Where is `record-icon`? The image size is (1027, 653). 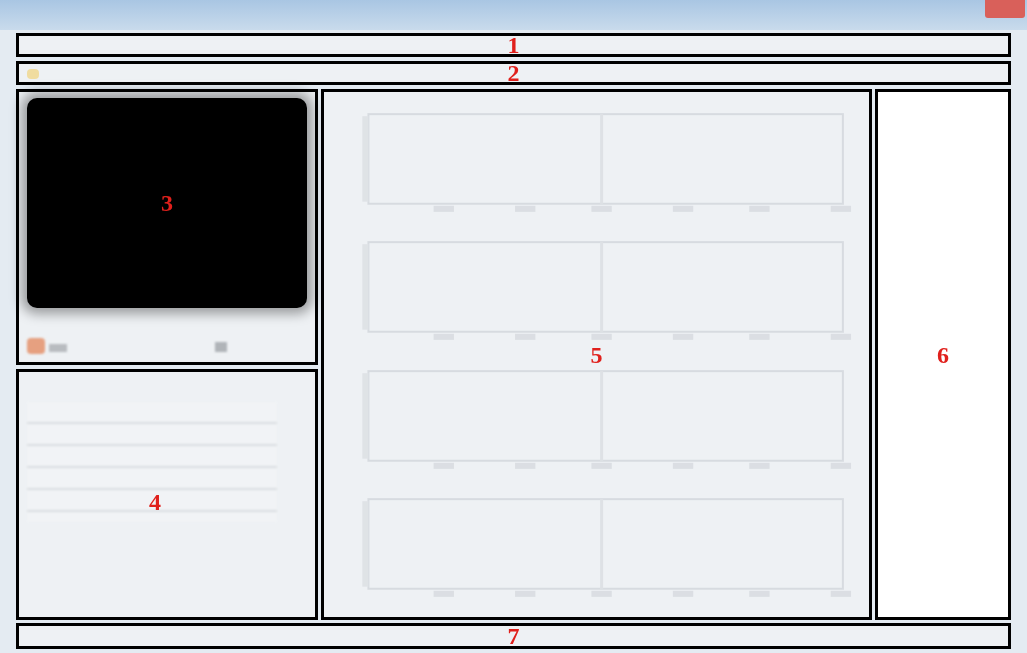 record-icon is located at coordinates (36, 346).